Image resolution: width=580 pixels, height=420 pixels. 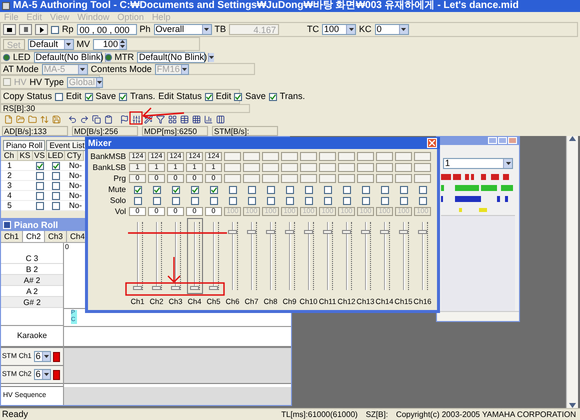 I want to click on radio-button, so click(x=6, y=57).